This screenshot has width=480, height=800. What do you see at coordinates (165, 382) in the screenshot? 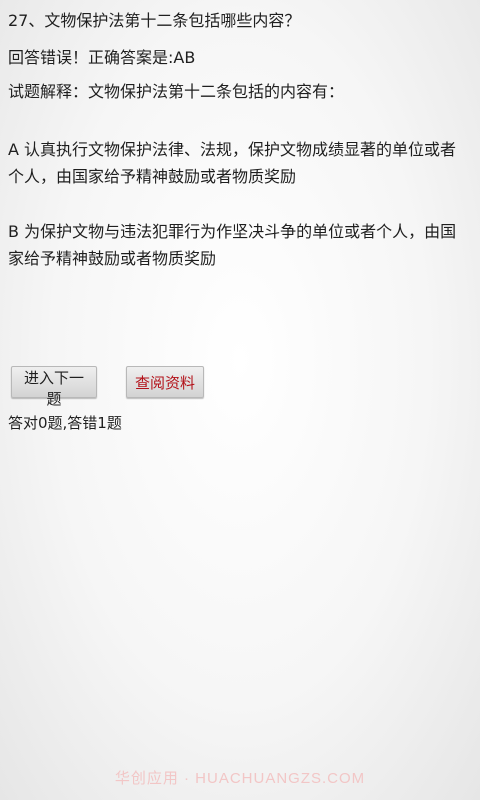
I see `view-reference-button: 查阅资料` at bounding box center [165, 382].